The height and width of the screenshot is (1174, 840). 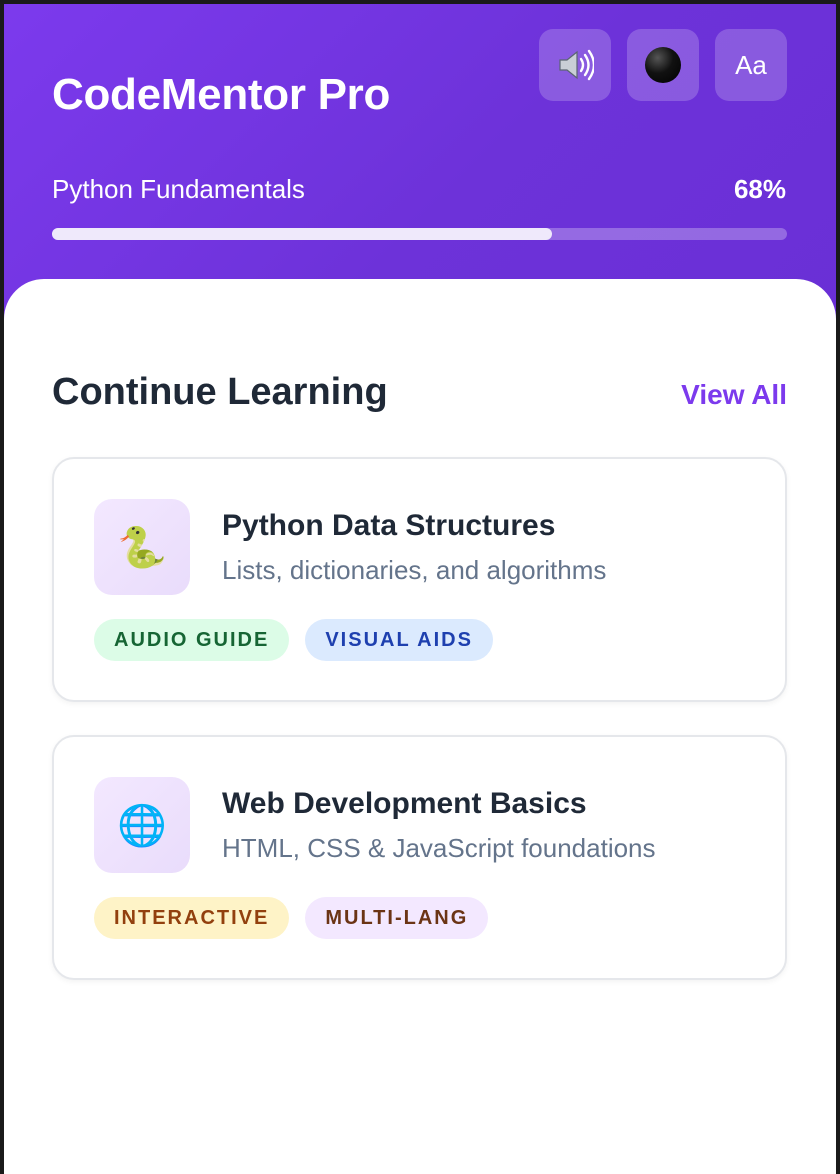 I want to click on tag-badge: AUDIO GUIDE, so click(x=192, y=640).